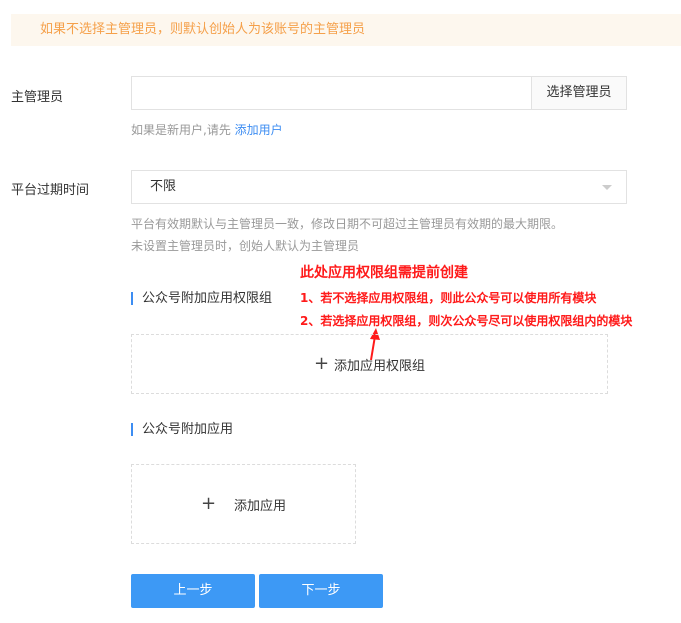  Describe the element at coordinates (193, 591) in the screenshot. I see `prev-step-button: 上一步` at that location.